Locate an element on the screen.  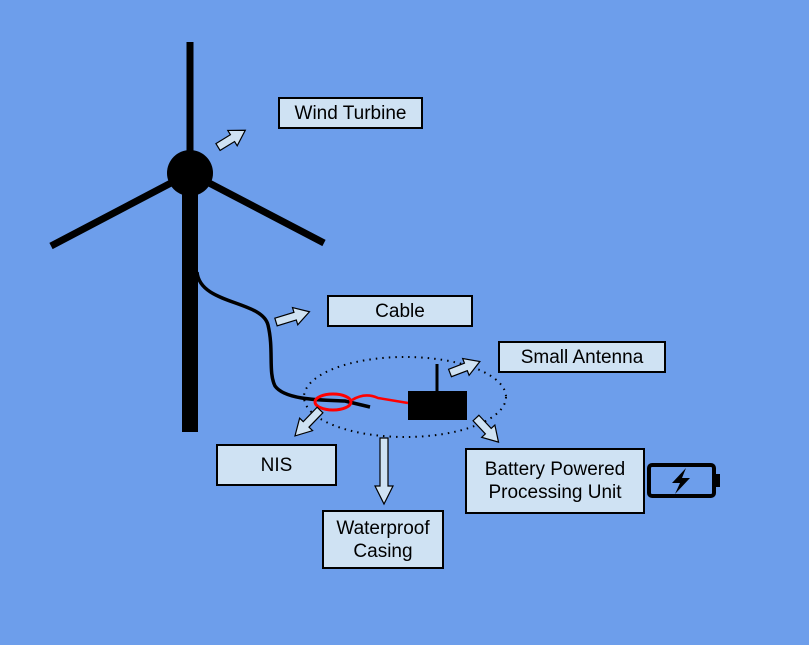
arrow-to-waterproof-casing is located at coordinates (384, 471).